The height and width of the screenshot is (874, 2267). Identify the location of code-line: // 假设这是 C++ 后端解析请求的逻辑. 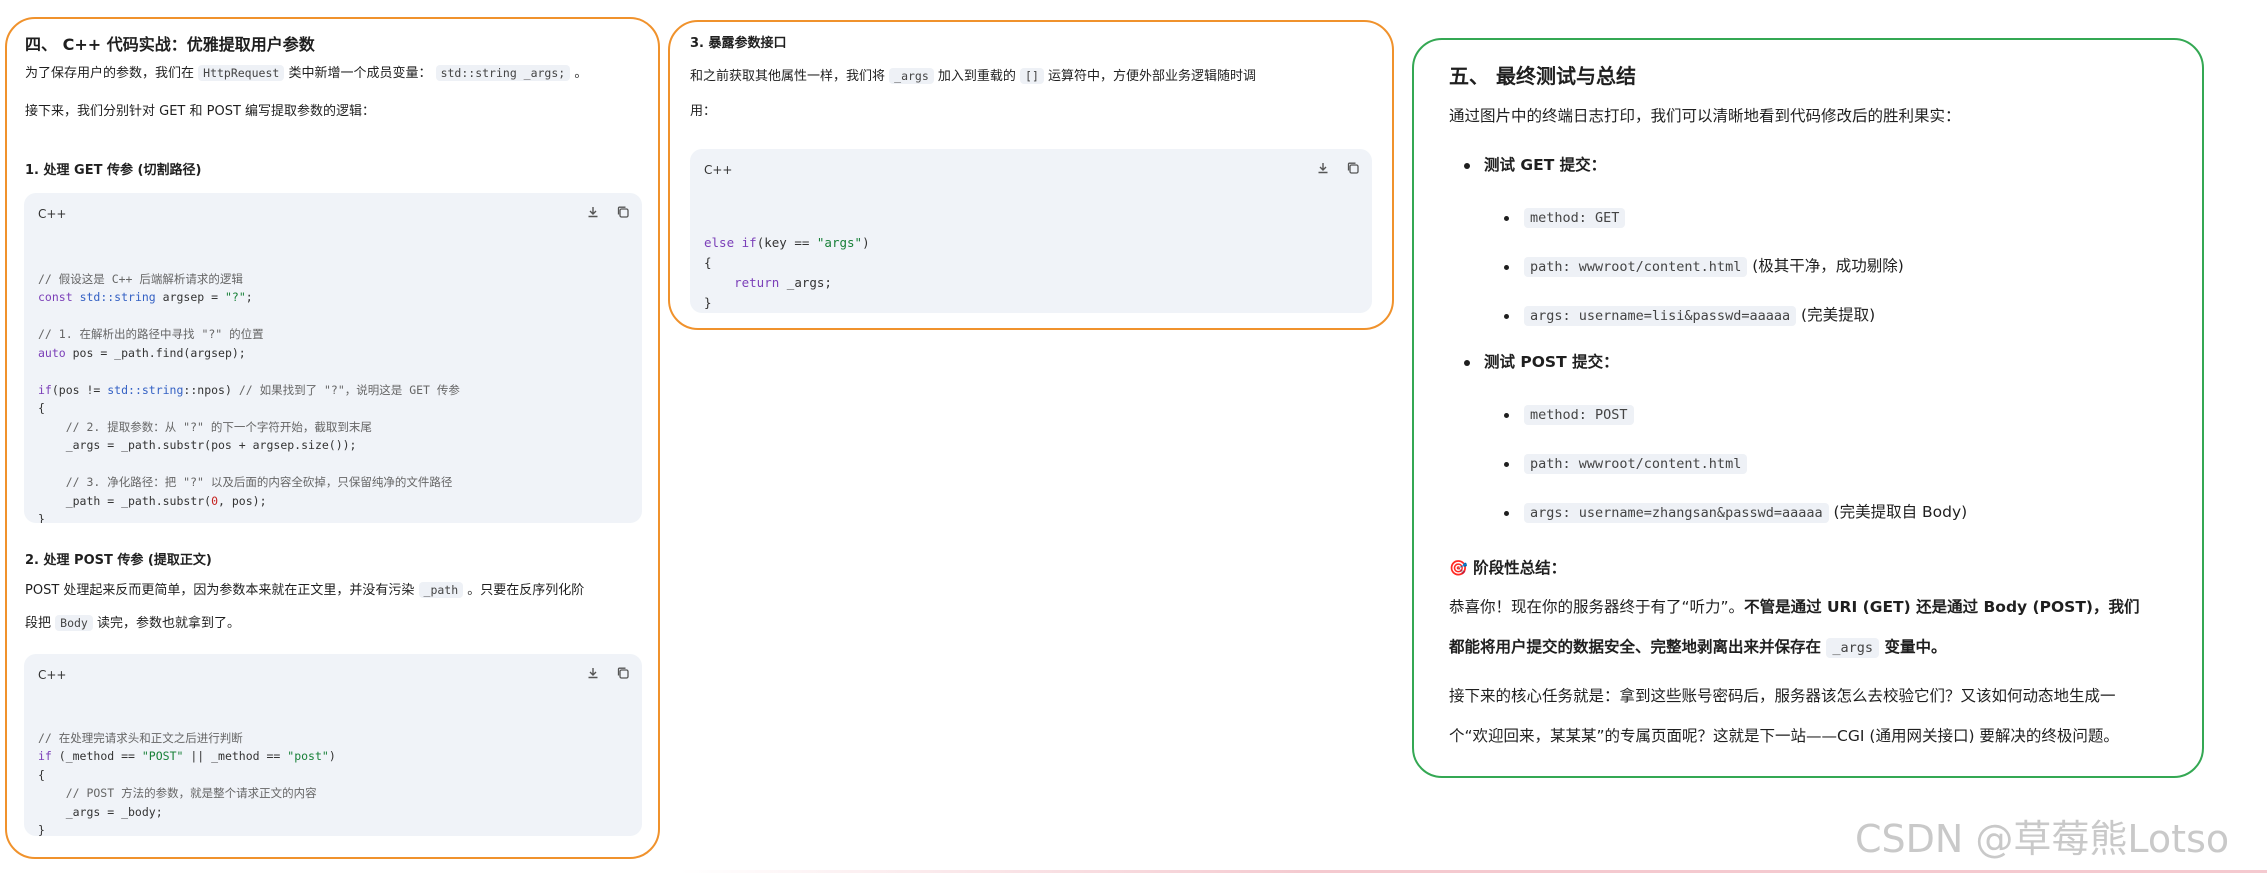
(140, 278).